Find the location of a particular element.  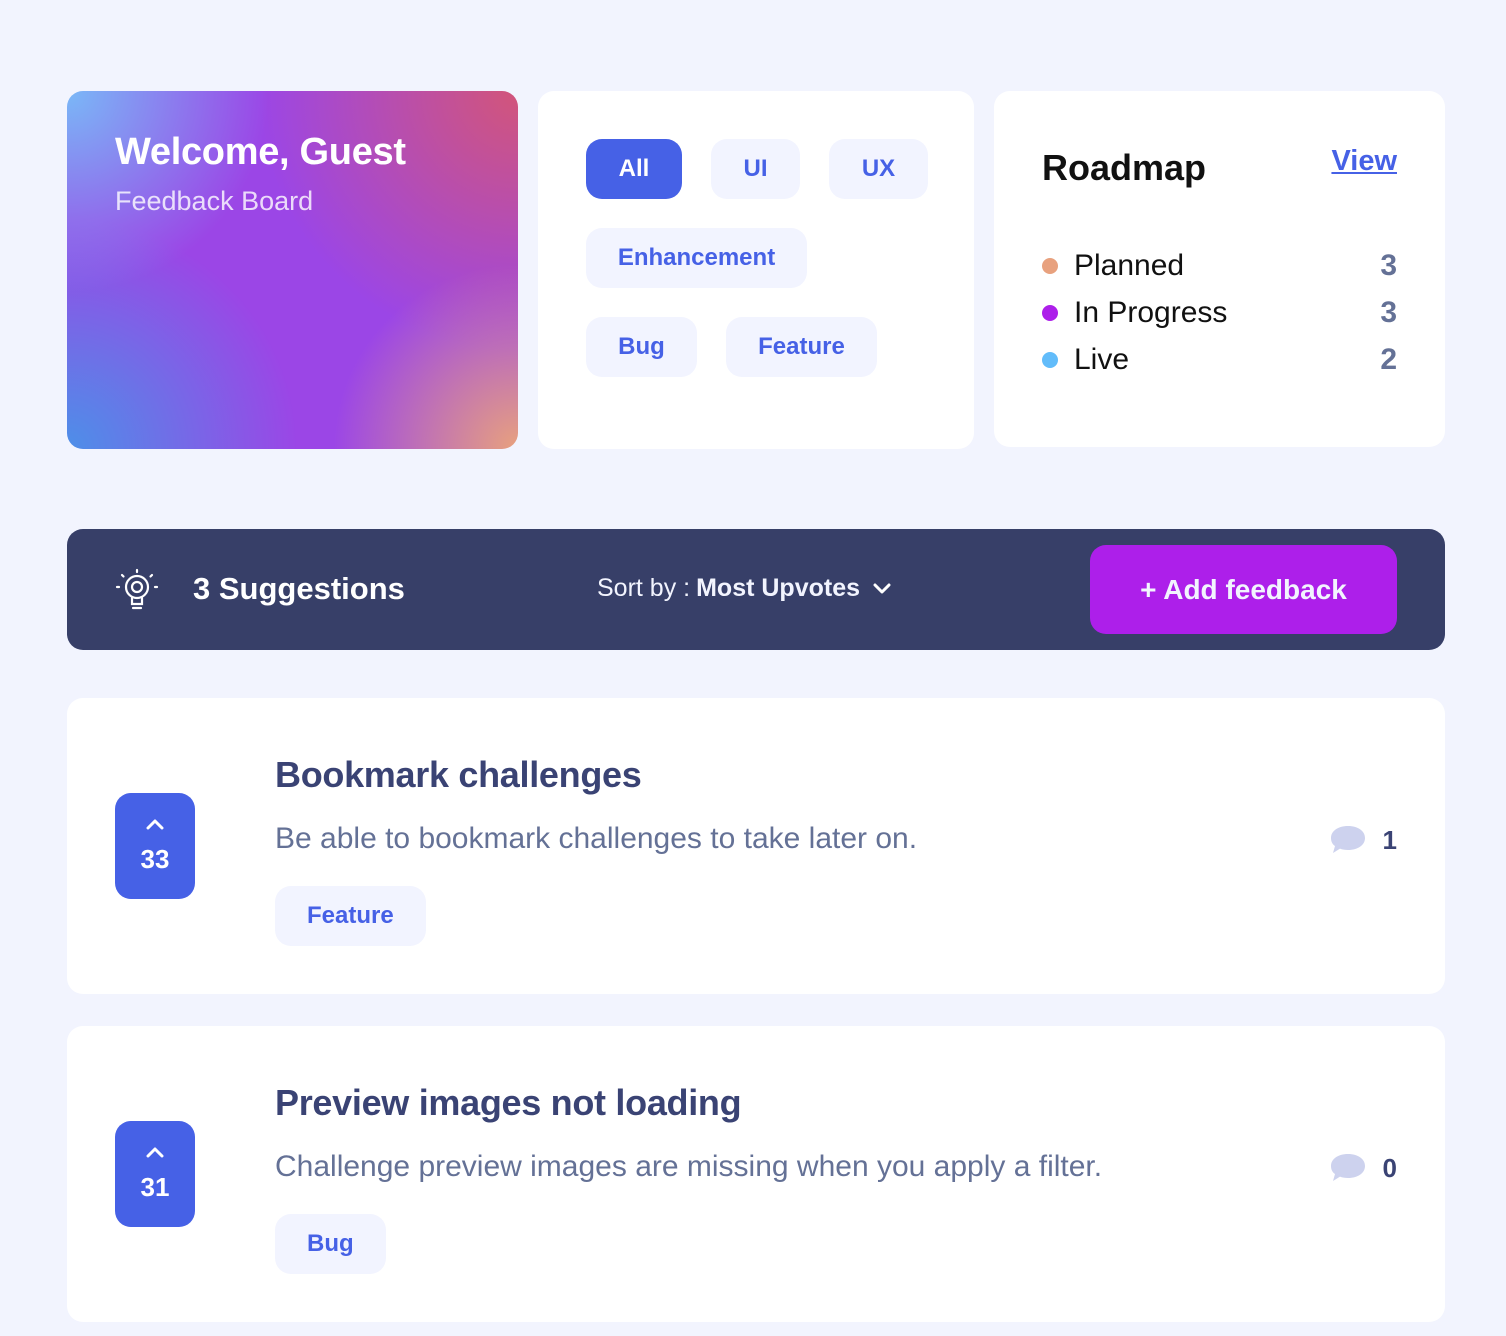

upvote-button: 33 is located at coordinates (155, 846).